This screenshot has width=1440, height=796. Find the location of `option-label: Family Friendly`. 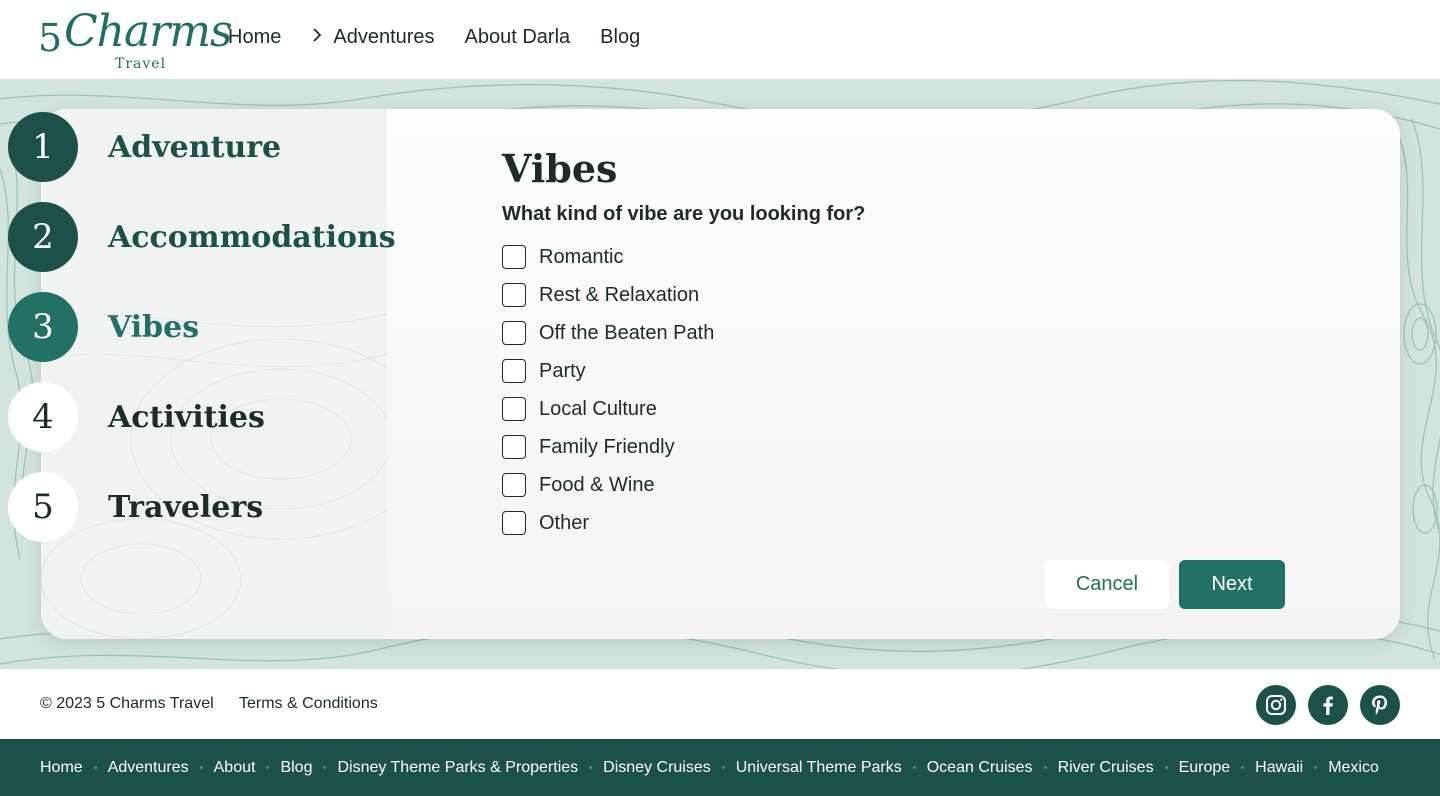

option-label: Family Friendly is located at coordinates (607, 446).